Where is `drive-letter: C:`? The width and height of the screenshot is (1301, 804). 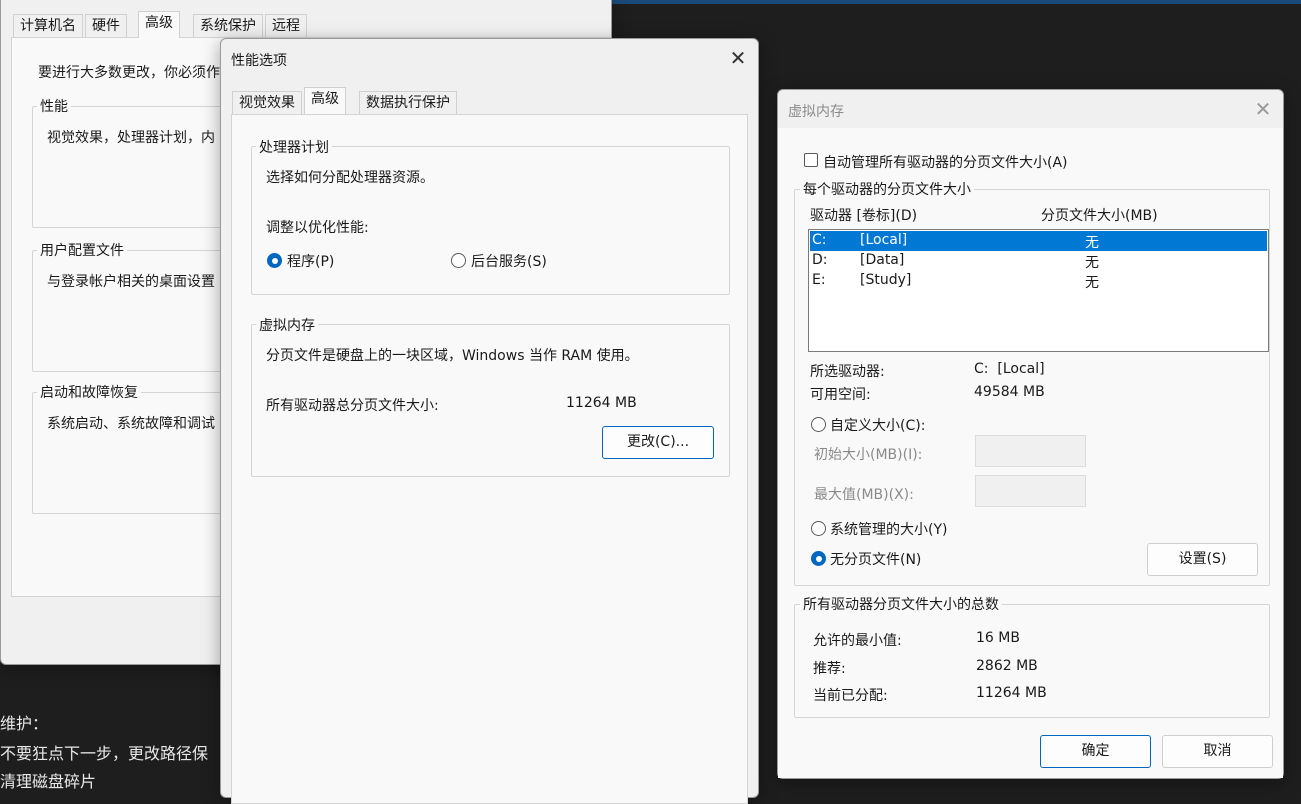
drive-letter: C: is located at coordinates (819, 240).